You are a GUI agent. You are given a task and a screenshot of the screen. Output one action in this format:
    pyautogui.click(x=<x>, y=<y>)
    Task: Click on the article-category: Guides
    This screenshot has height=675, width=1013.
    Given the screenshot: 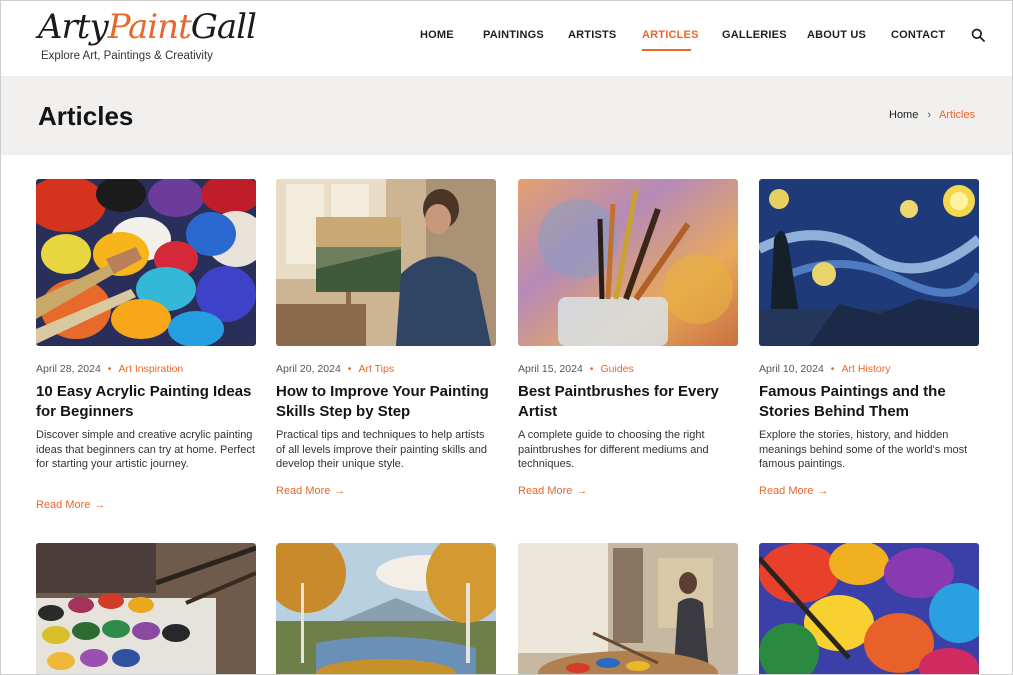 What is the action you would take?
    pyautogui.click(x=616, y=369)
    